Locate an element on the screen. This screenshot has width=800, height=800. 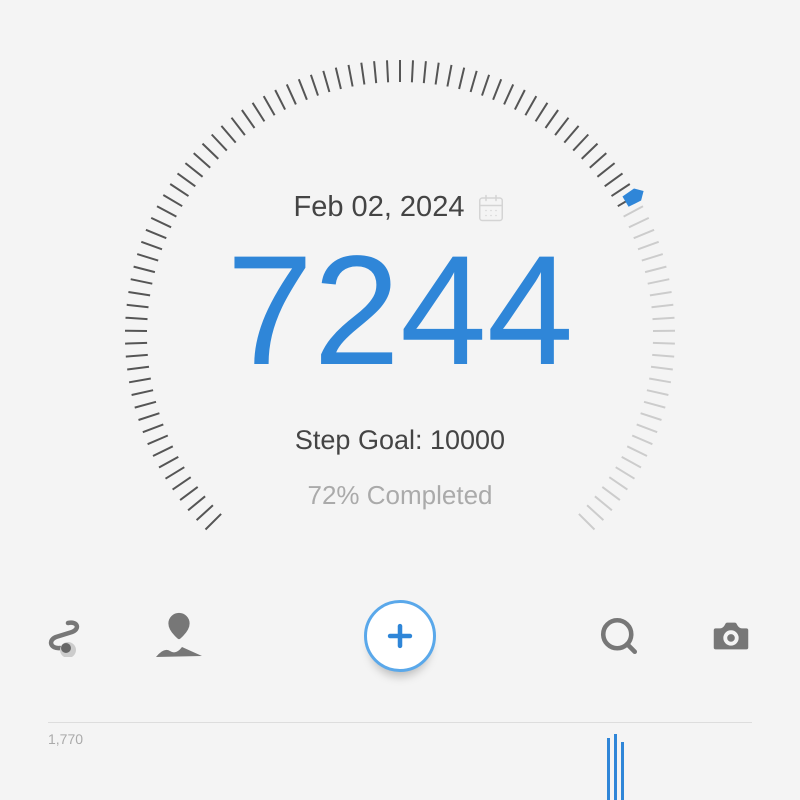
search-icon is located at coordinates (619, 636).